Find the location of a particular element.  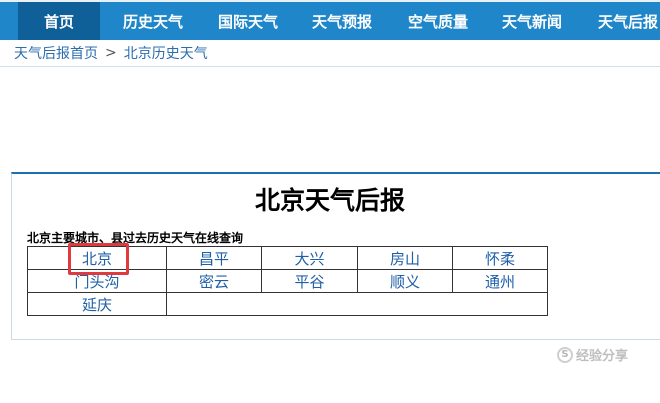

page-title: 北京天气后报 is located at coordinates (329, 200).